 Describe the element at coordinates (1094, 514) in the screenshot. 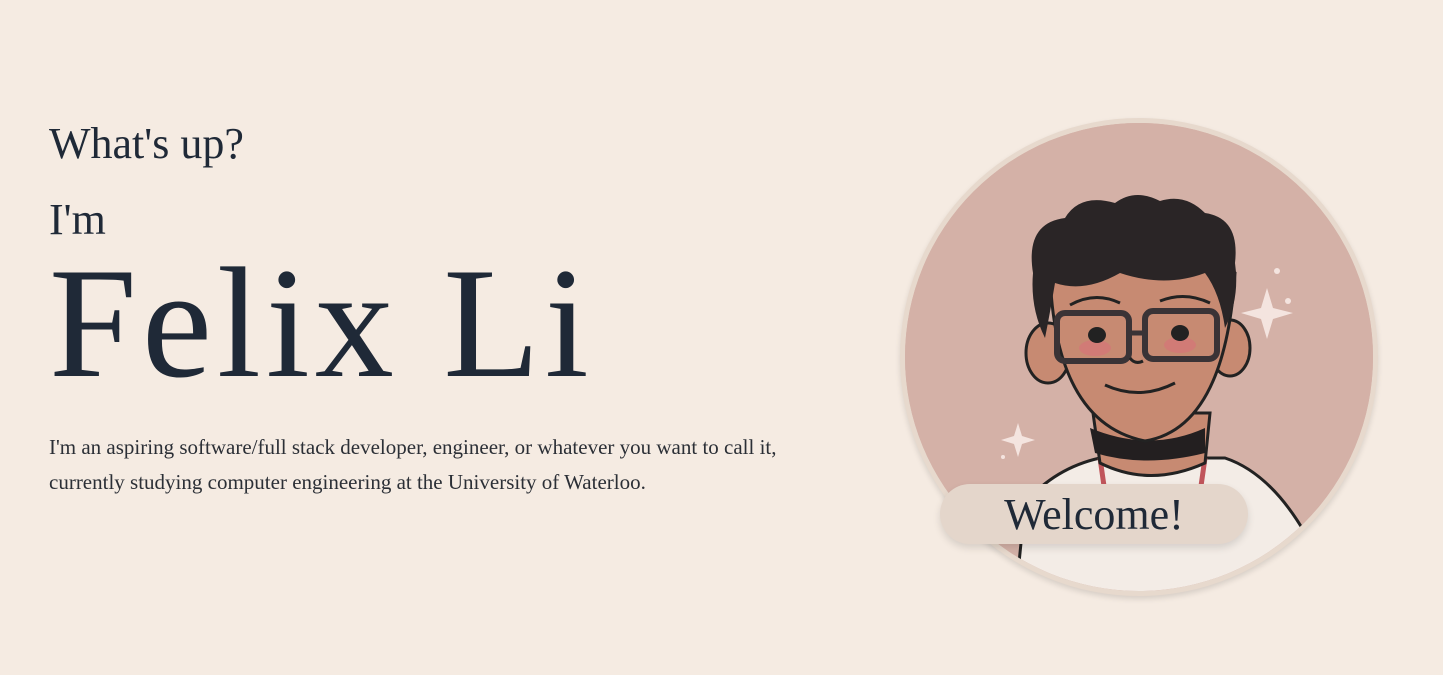

I see `welcome-badge: Welcome!` at that location.